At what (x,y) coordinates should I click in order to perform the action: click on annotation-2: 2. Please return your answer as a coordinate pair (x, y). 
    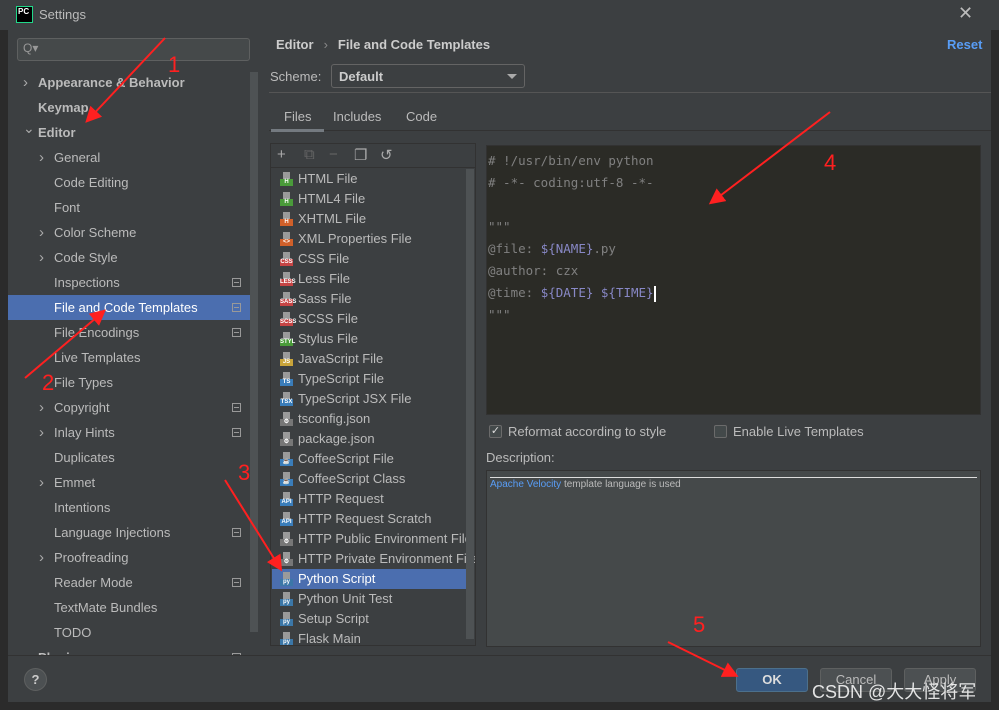
    Looking at the image, I should click on (48, 382).